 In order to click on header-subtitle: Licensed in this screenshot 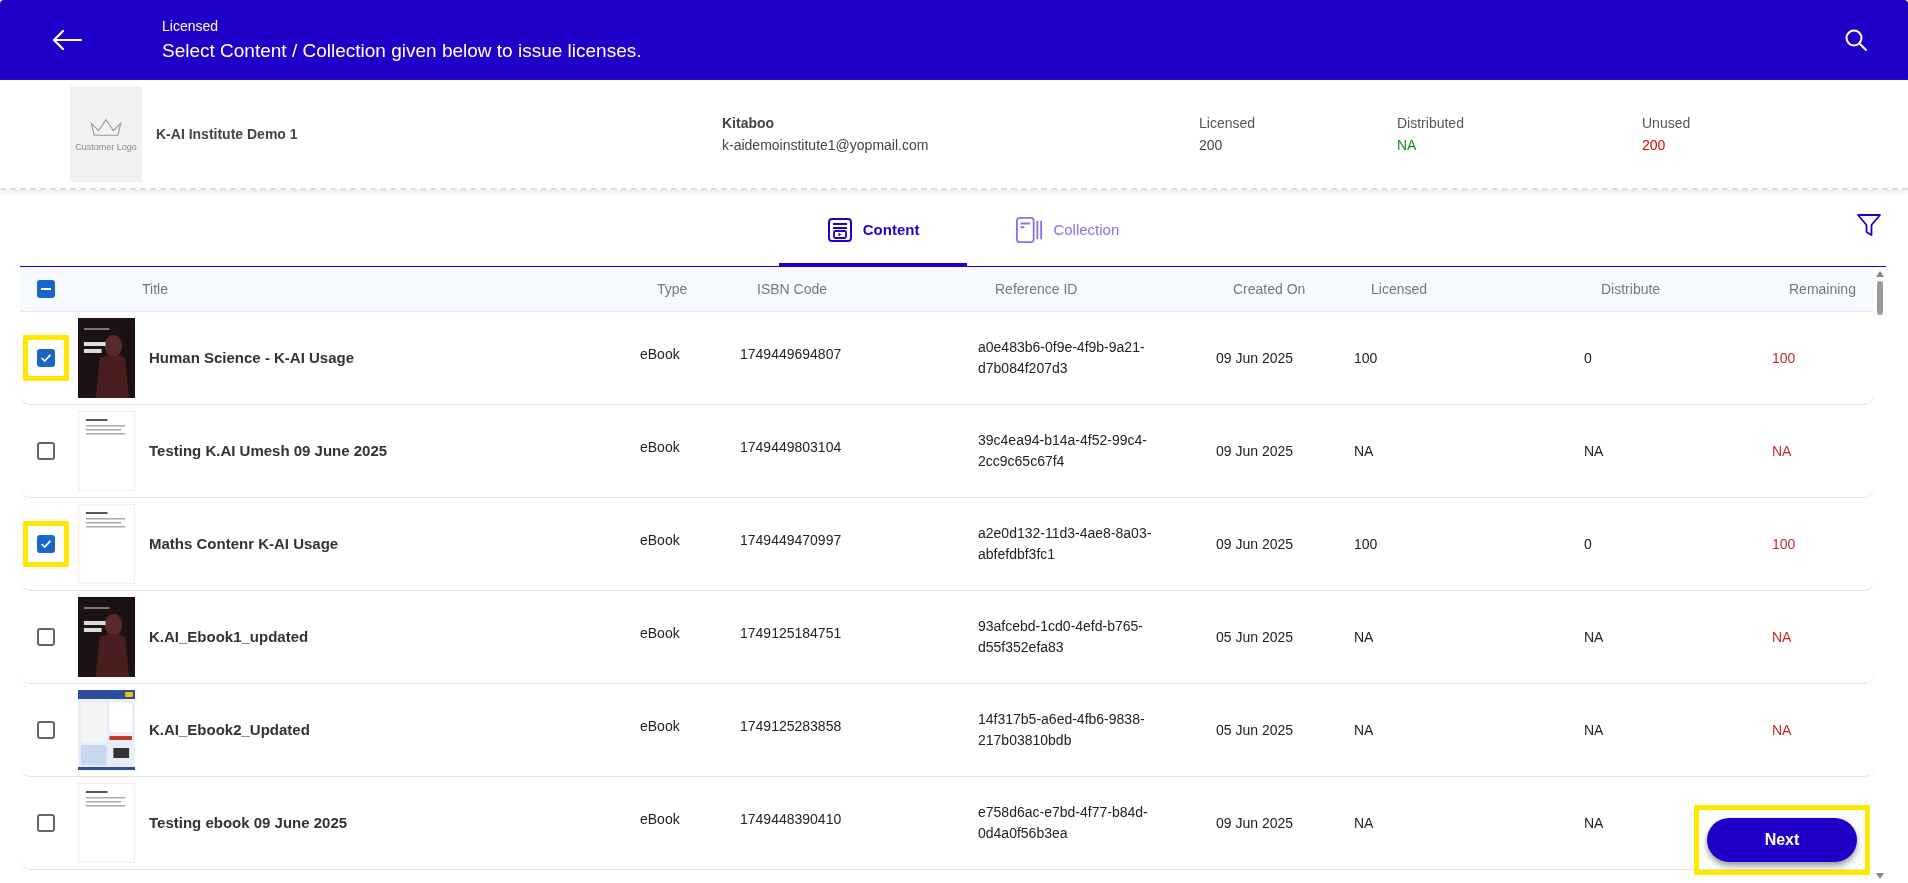, I will do `click(191, 26)`.